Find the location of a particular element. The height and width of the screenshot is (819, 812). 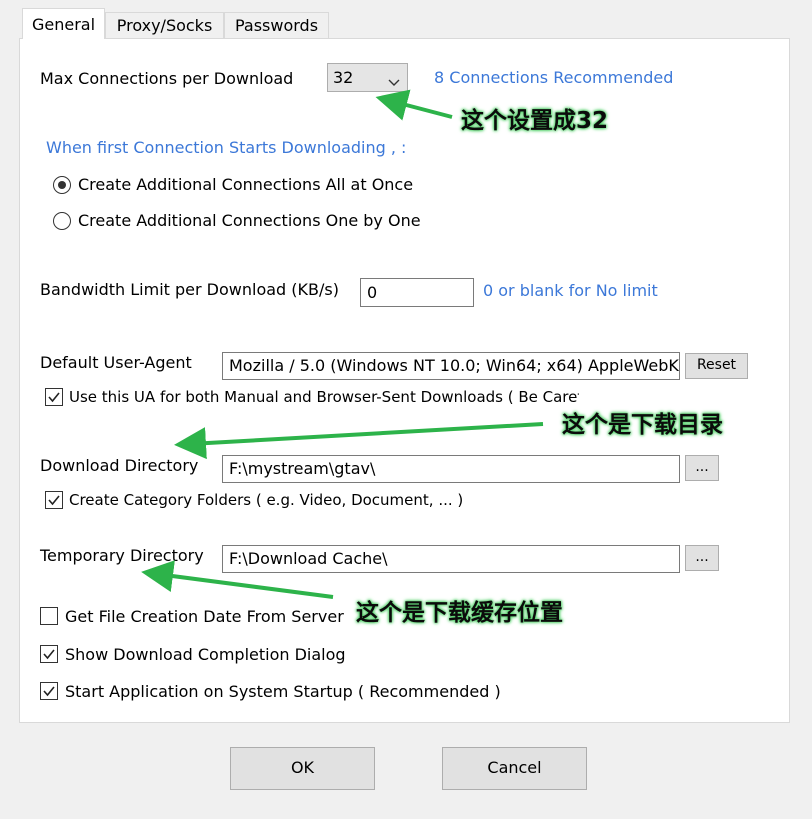

tab-general-label: General is located at coordinates (63, 24).